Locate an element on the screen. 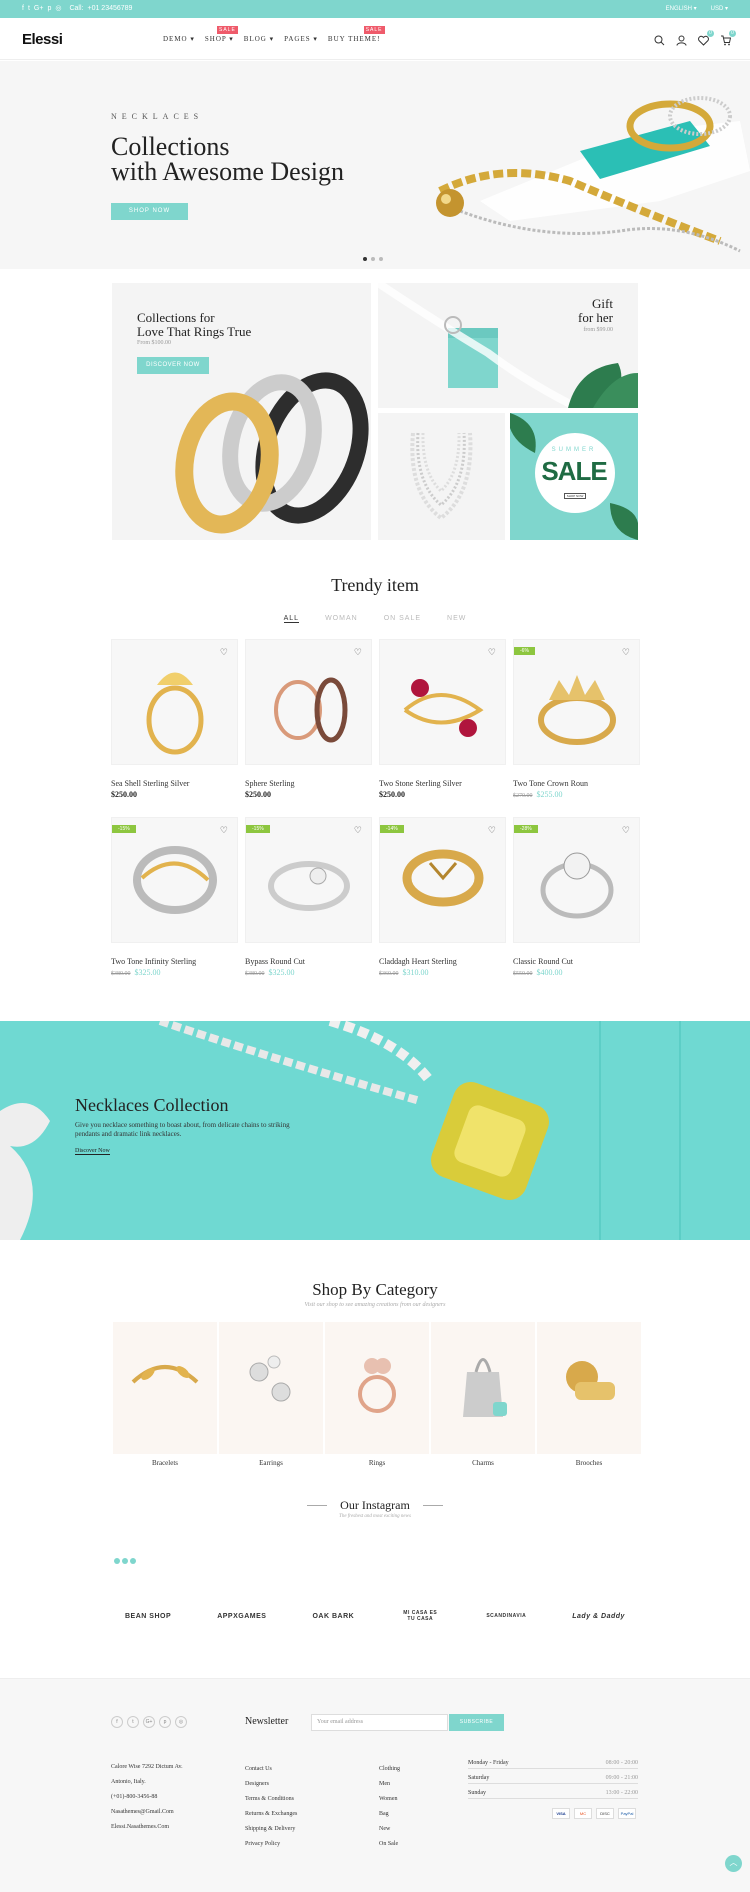 The height and width of the screenshot is (1892, 750). back-to-top-button: ︿ is located at coordinates (733, 1863).